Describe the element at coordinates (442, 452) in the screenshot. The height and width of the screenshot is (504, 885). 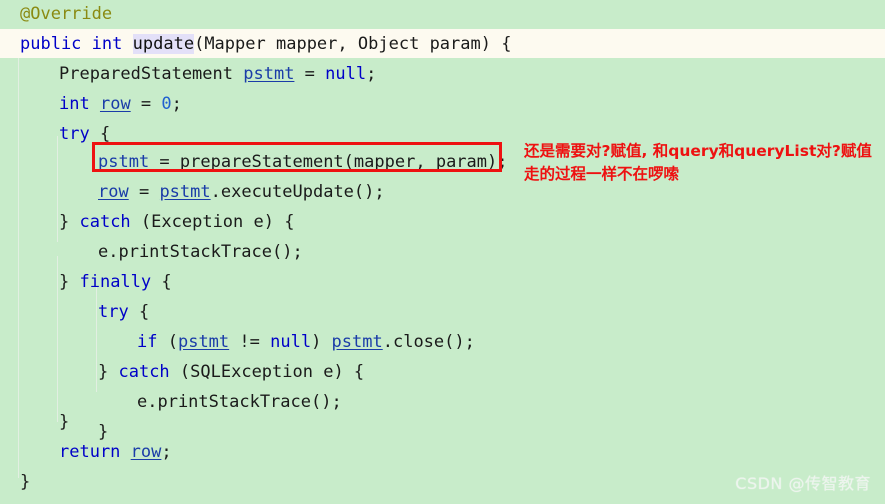
I see `code-line: return row;` at that location.